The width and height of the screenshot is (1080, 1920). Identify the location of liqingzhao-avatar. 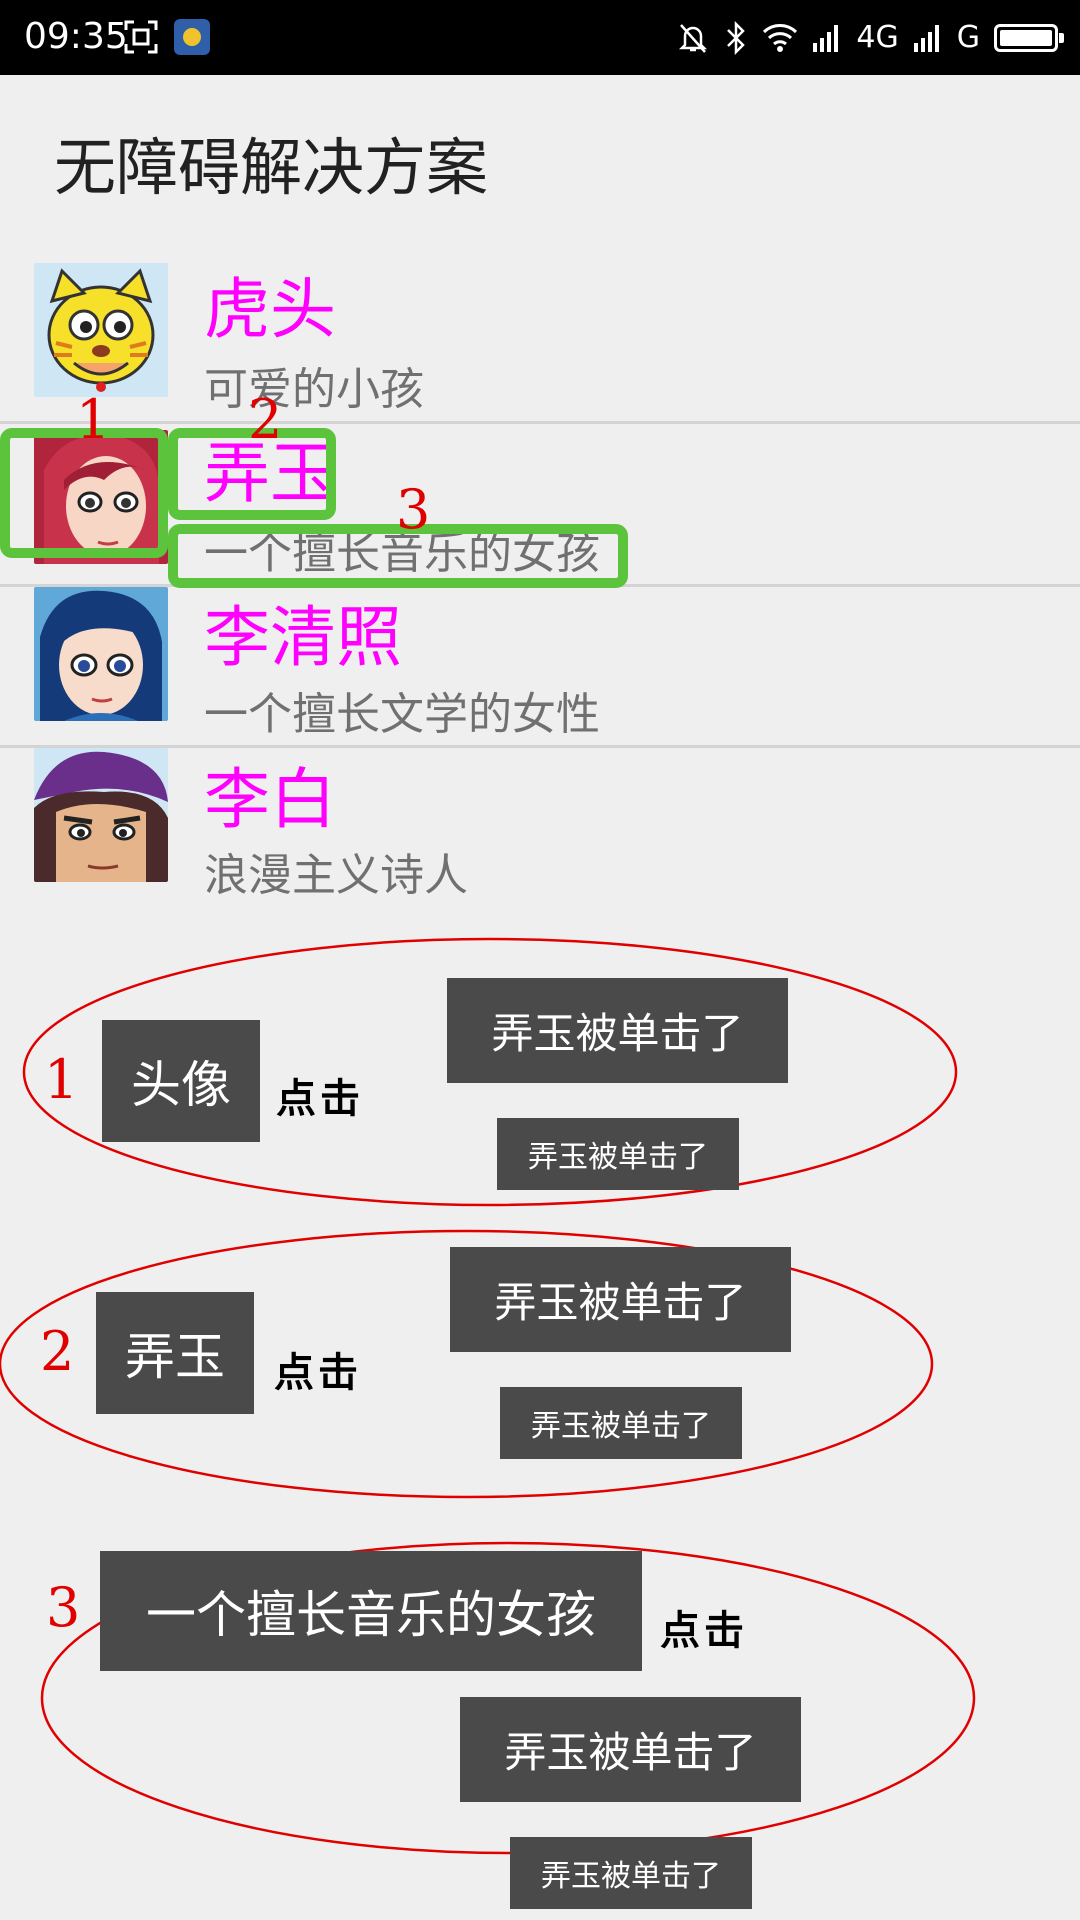
(101, 654).